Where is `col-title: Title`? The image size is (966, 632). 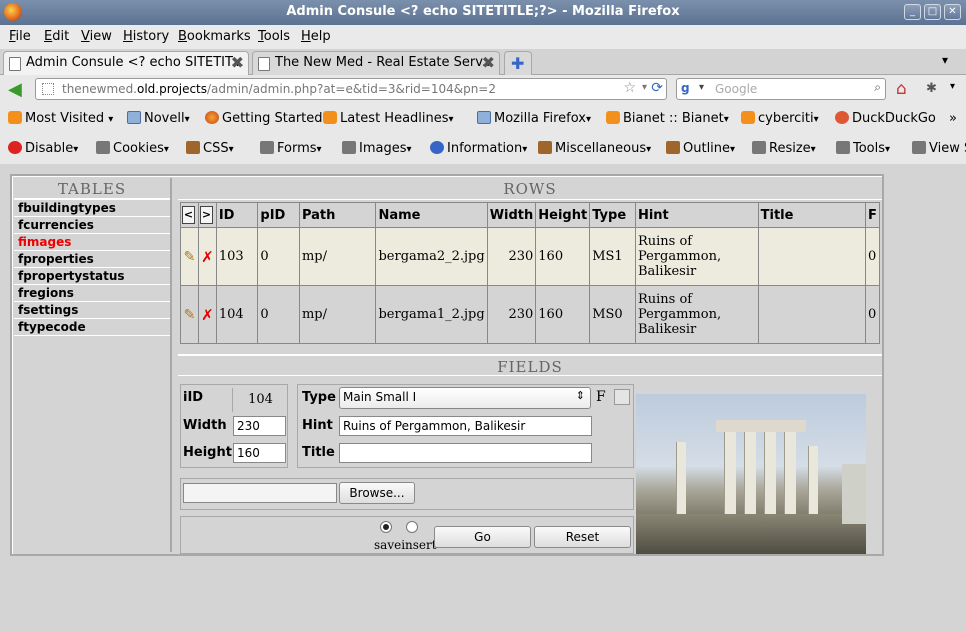
col-title: Title is located at coordinates (811, 215).